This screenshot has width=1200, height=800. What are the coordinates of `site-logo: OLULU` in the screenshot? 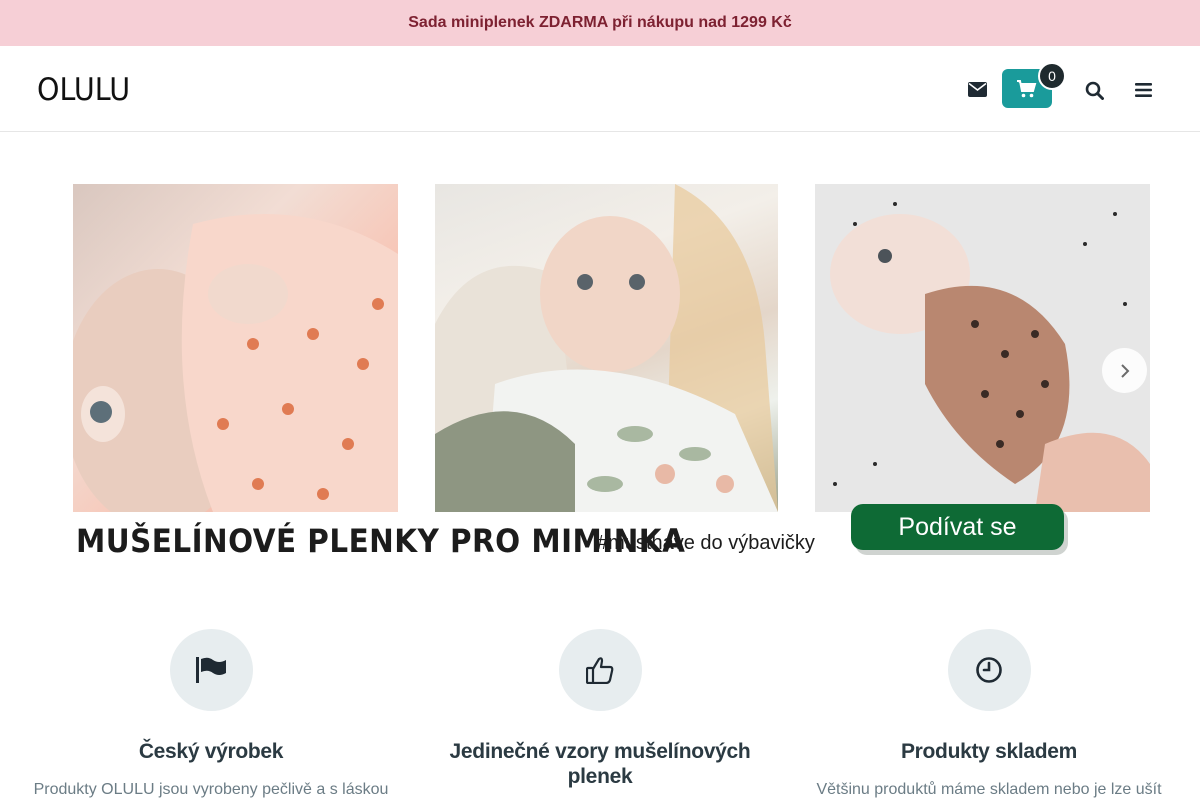 It's located at (83, 90).